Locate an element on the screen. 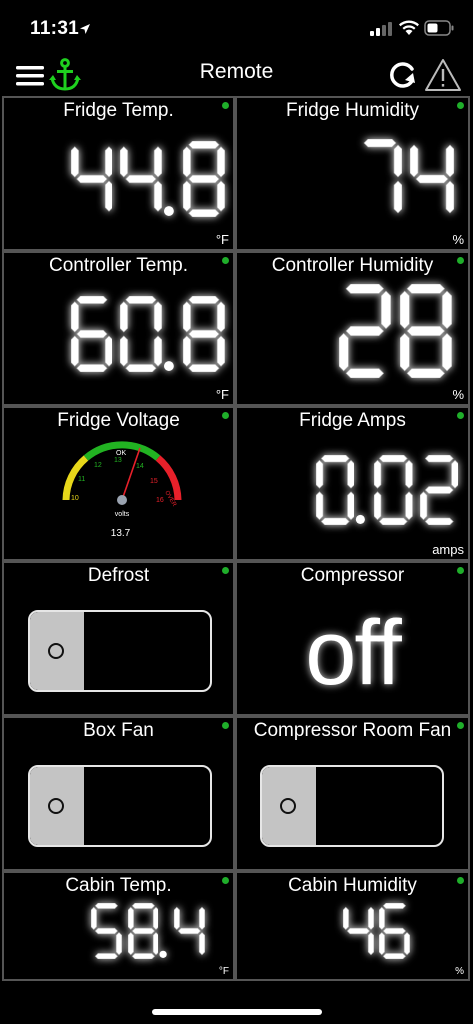 This screenshot has width=473, height=1024. nav-bar: Remote is located at coordinates (236, 75).